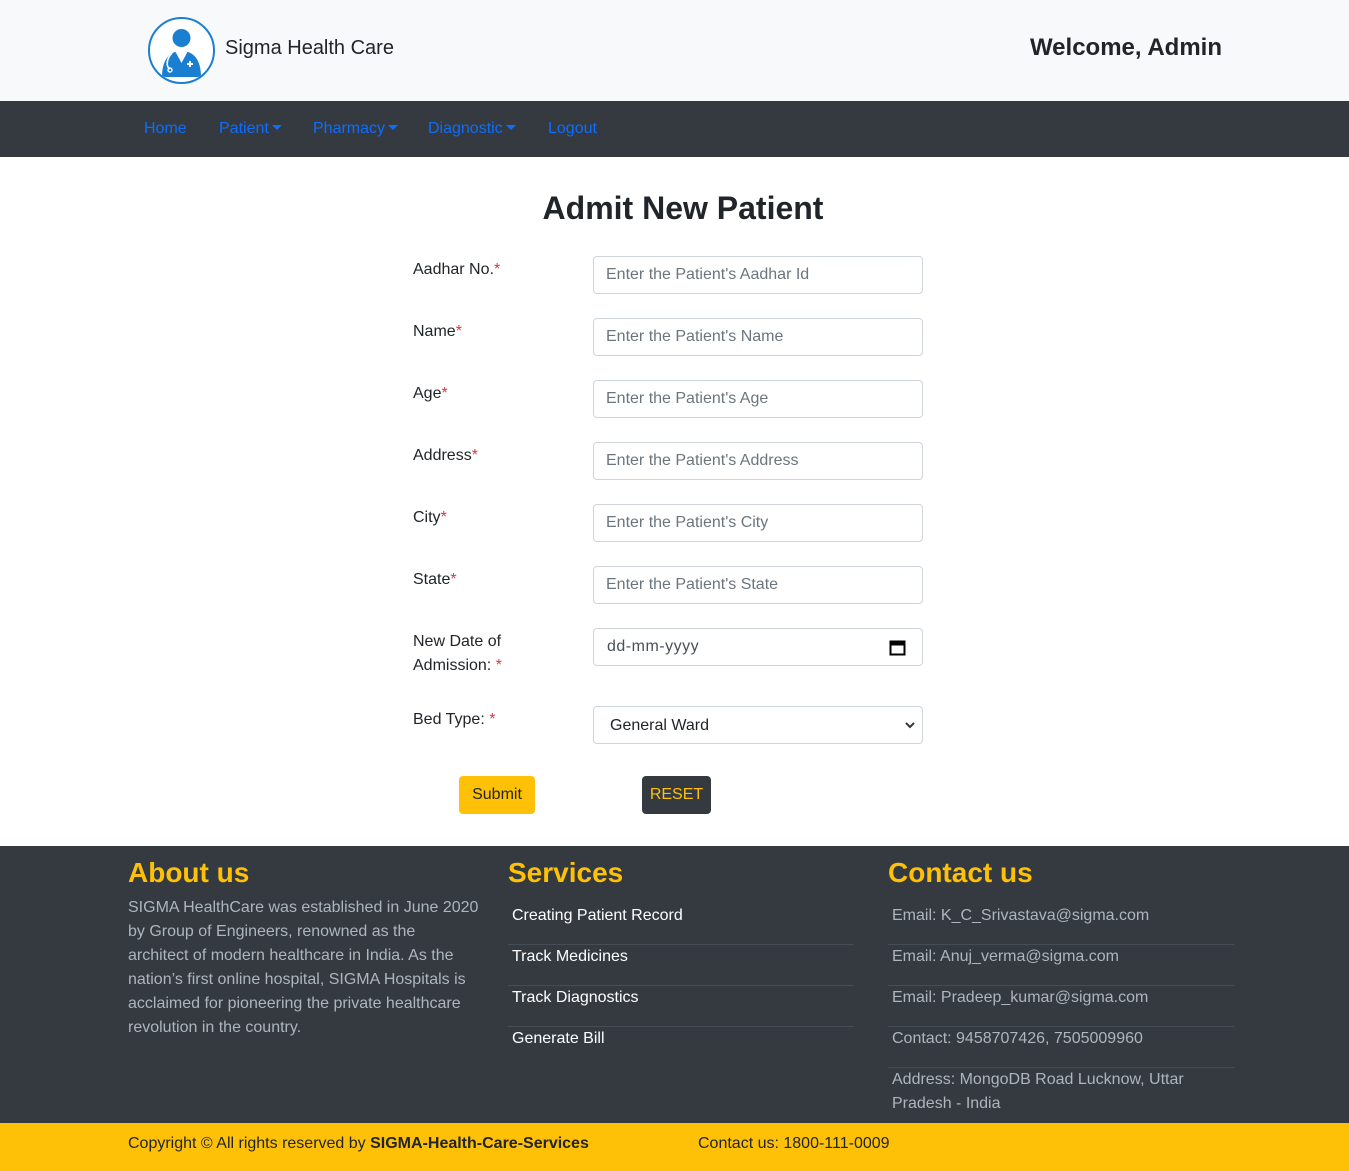 The image size is (1349, 1171). I want to click on nav-logout: Logout, so click(572, 129).